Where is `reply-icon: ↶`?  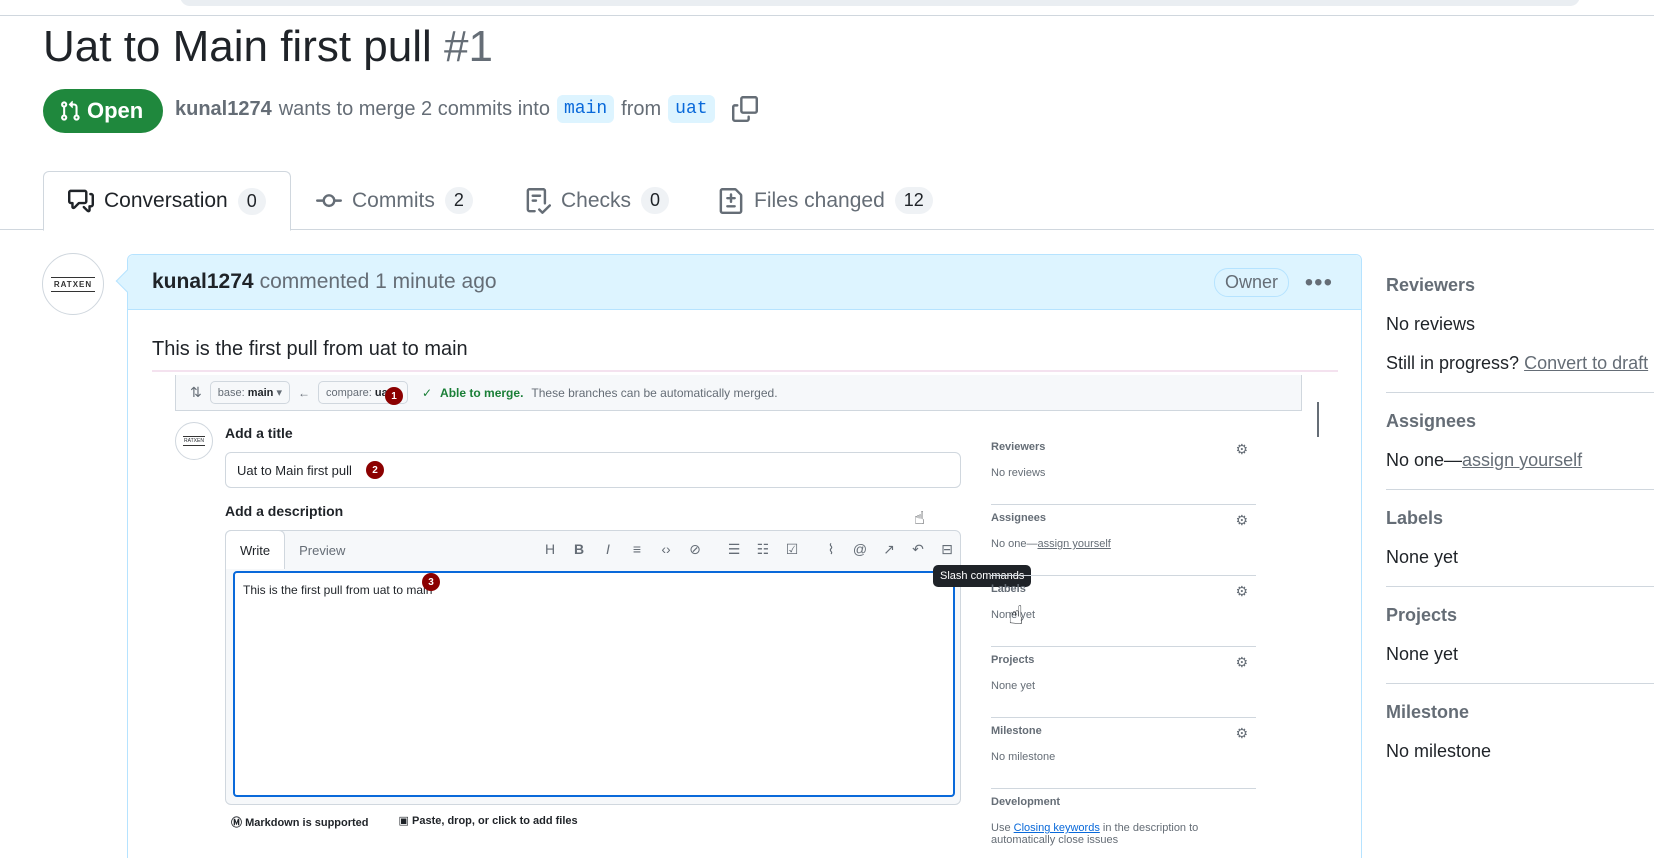
reply-icon: ↶ is located at coordinates (918, 549).